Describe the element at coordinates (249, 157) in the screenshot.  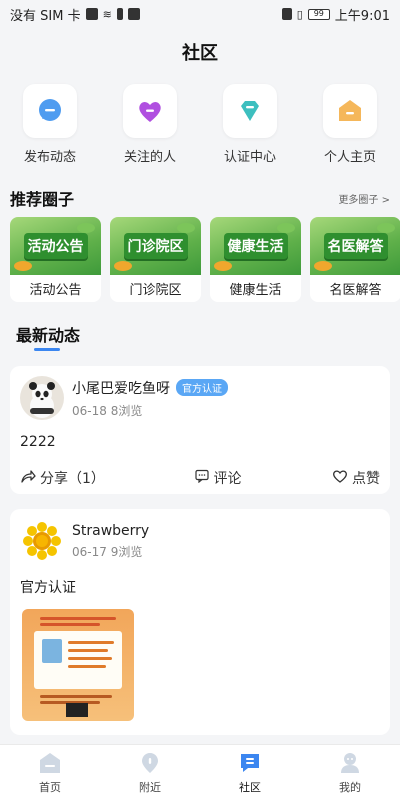
I see `entry-label: 认证中心` at that location.